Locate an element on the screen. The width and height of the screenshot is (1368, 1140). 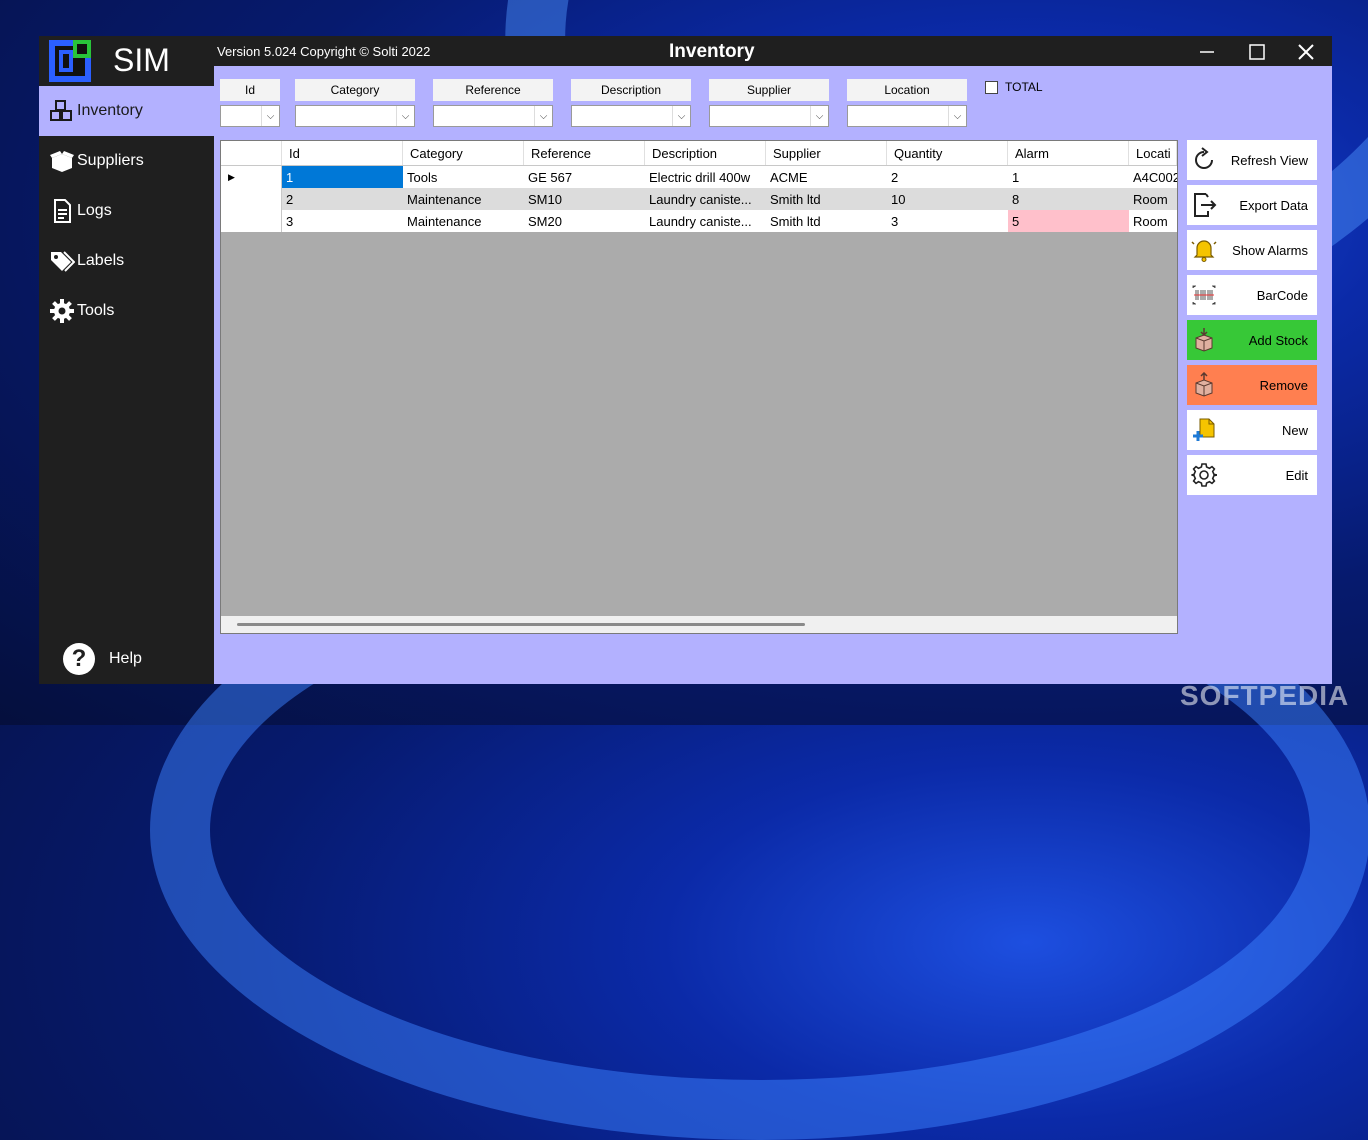
scrollbar-thumb is located at coordinates (521, 624).